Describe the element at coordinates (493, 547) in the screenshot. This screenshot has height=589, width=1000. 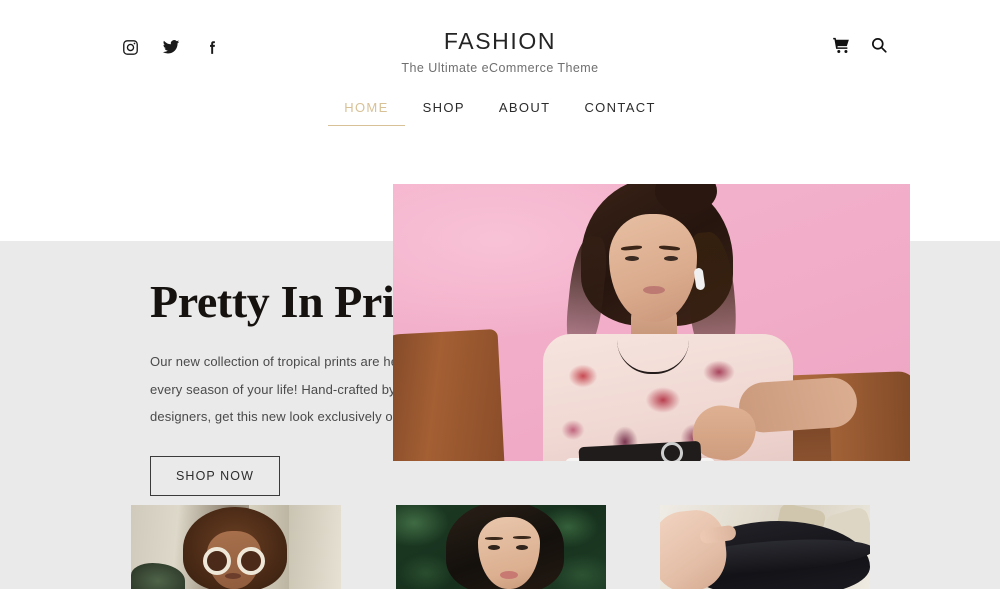
I see `thumbnail-2-eye-left` at that location.